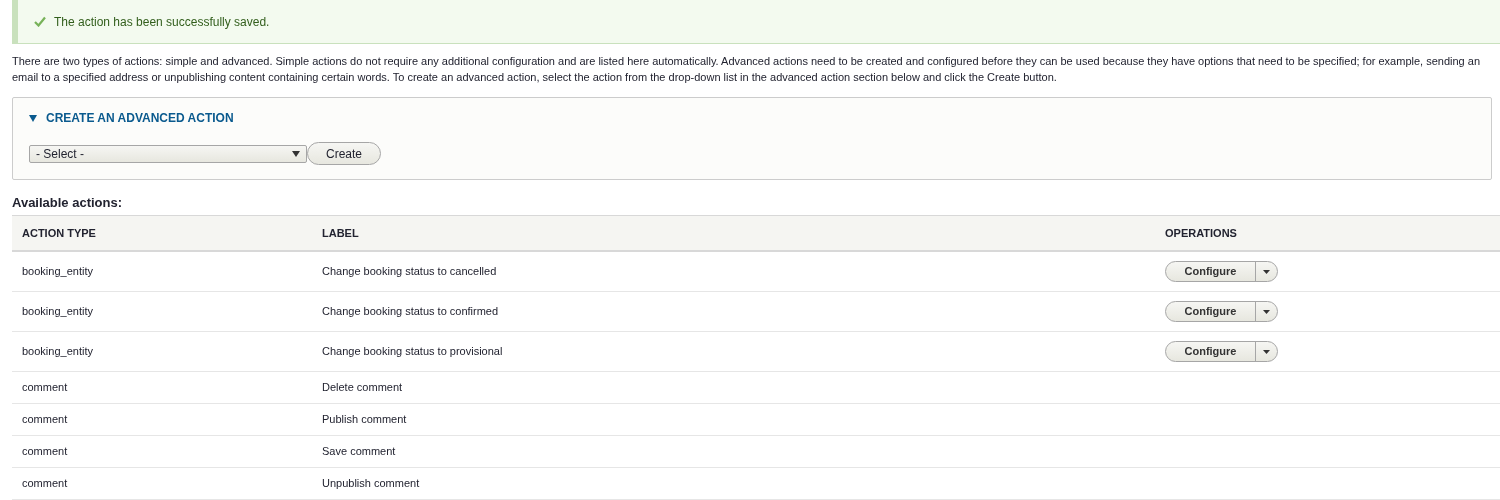 Image resolution: width=1500 pixels, height=500 pixels. What do you see at coordinates (364, 420) in the screenshot?
I see `table-cell-text: Publish comment` at bounding box center [364, 420].